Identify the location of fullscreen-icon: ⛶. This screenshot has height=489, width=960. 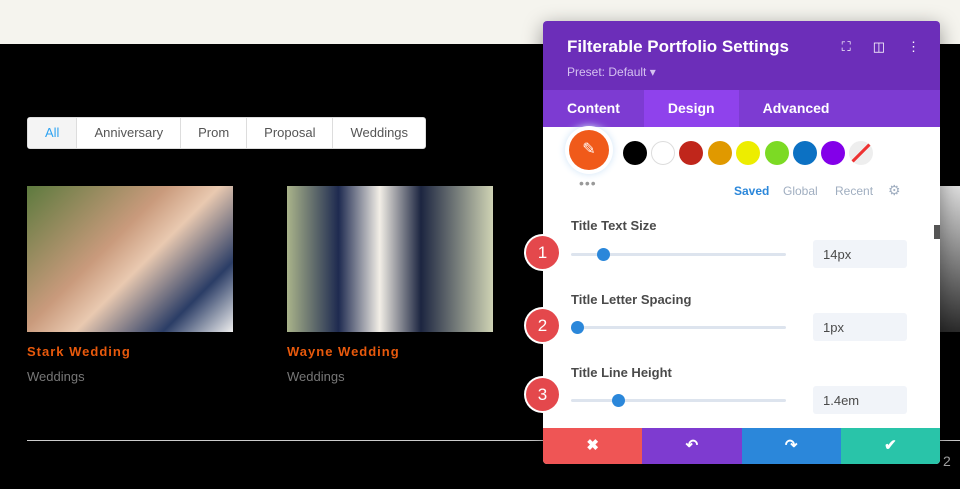
(846, 47).